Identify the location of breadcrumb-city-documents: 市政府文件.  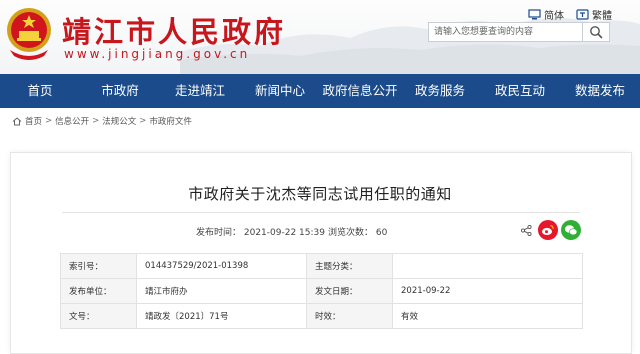
(170, 121).